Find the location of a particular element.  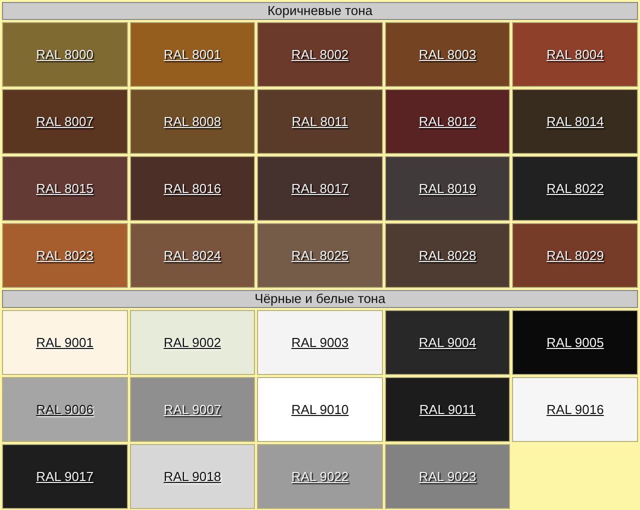

section-header: Чёрные и белые тона is located at coordinates (320, 299).